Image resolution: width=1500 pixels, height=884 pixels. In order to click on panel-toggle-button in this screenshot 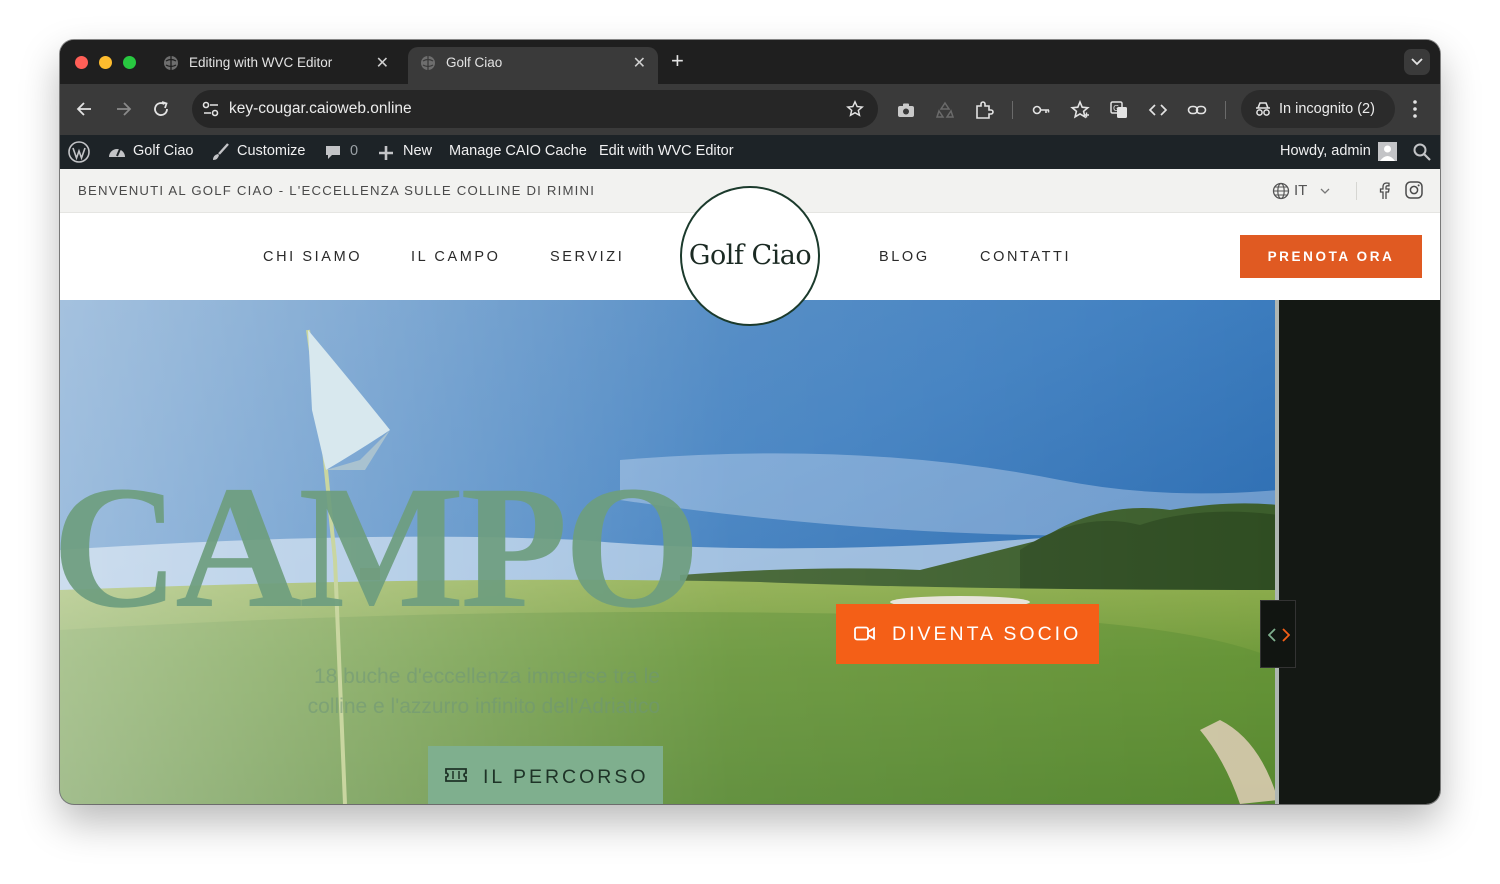, I will do `click(1278, 634)`.